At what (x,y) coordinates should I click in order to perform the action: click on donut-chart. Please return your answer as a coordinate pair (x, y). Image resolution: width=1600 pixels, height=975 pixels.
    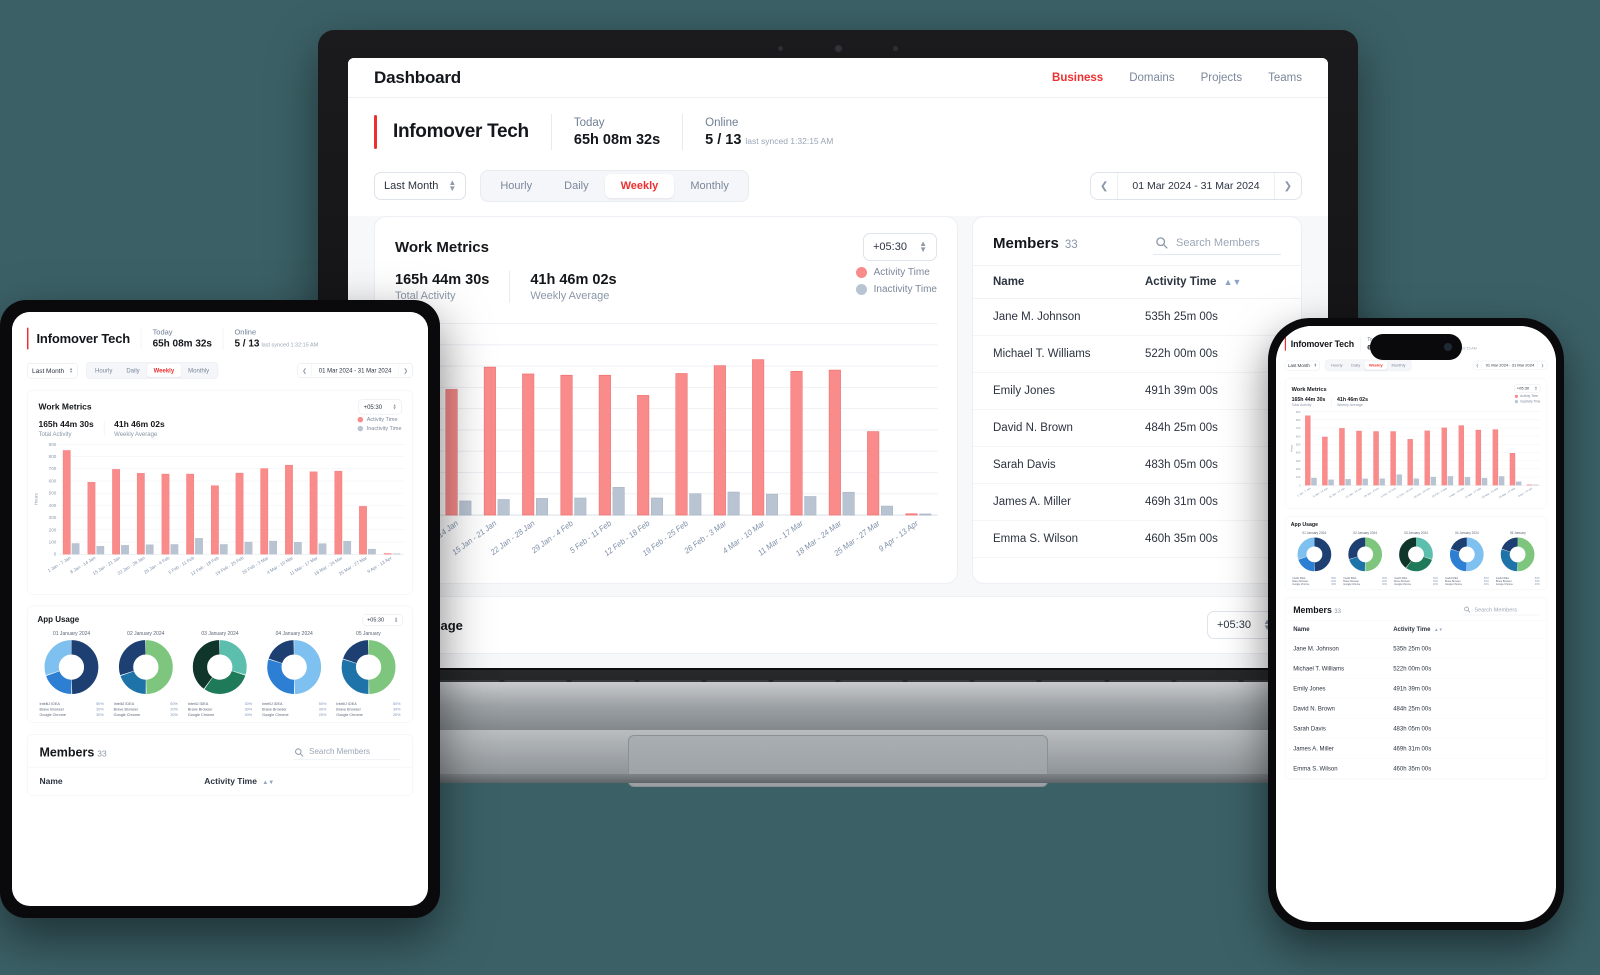
    Looking at the image, I should click on (1467, 554).